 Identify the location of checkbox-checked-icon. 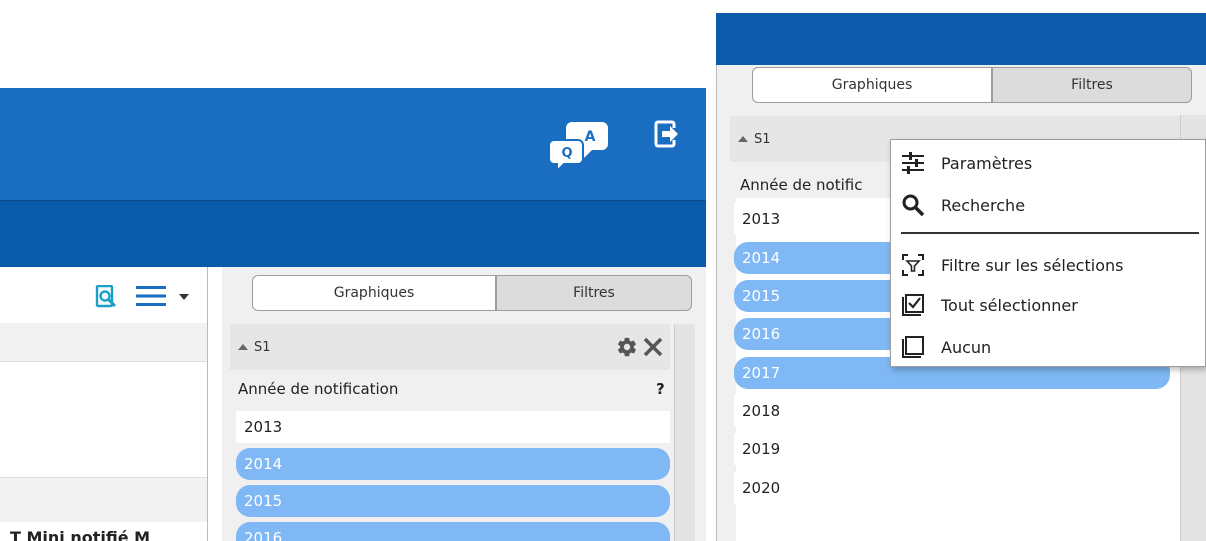
(913, 305).